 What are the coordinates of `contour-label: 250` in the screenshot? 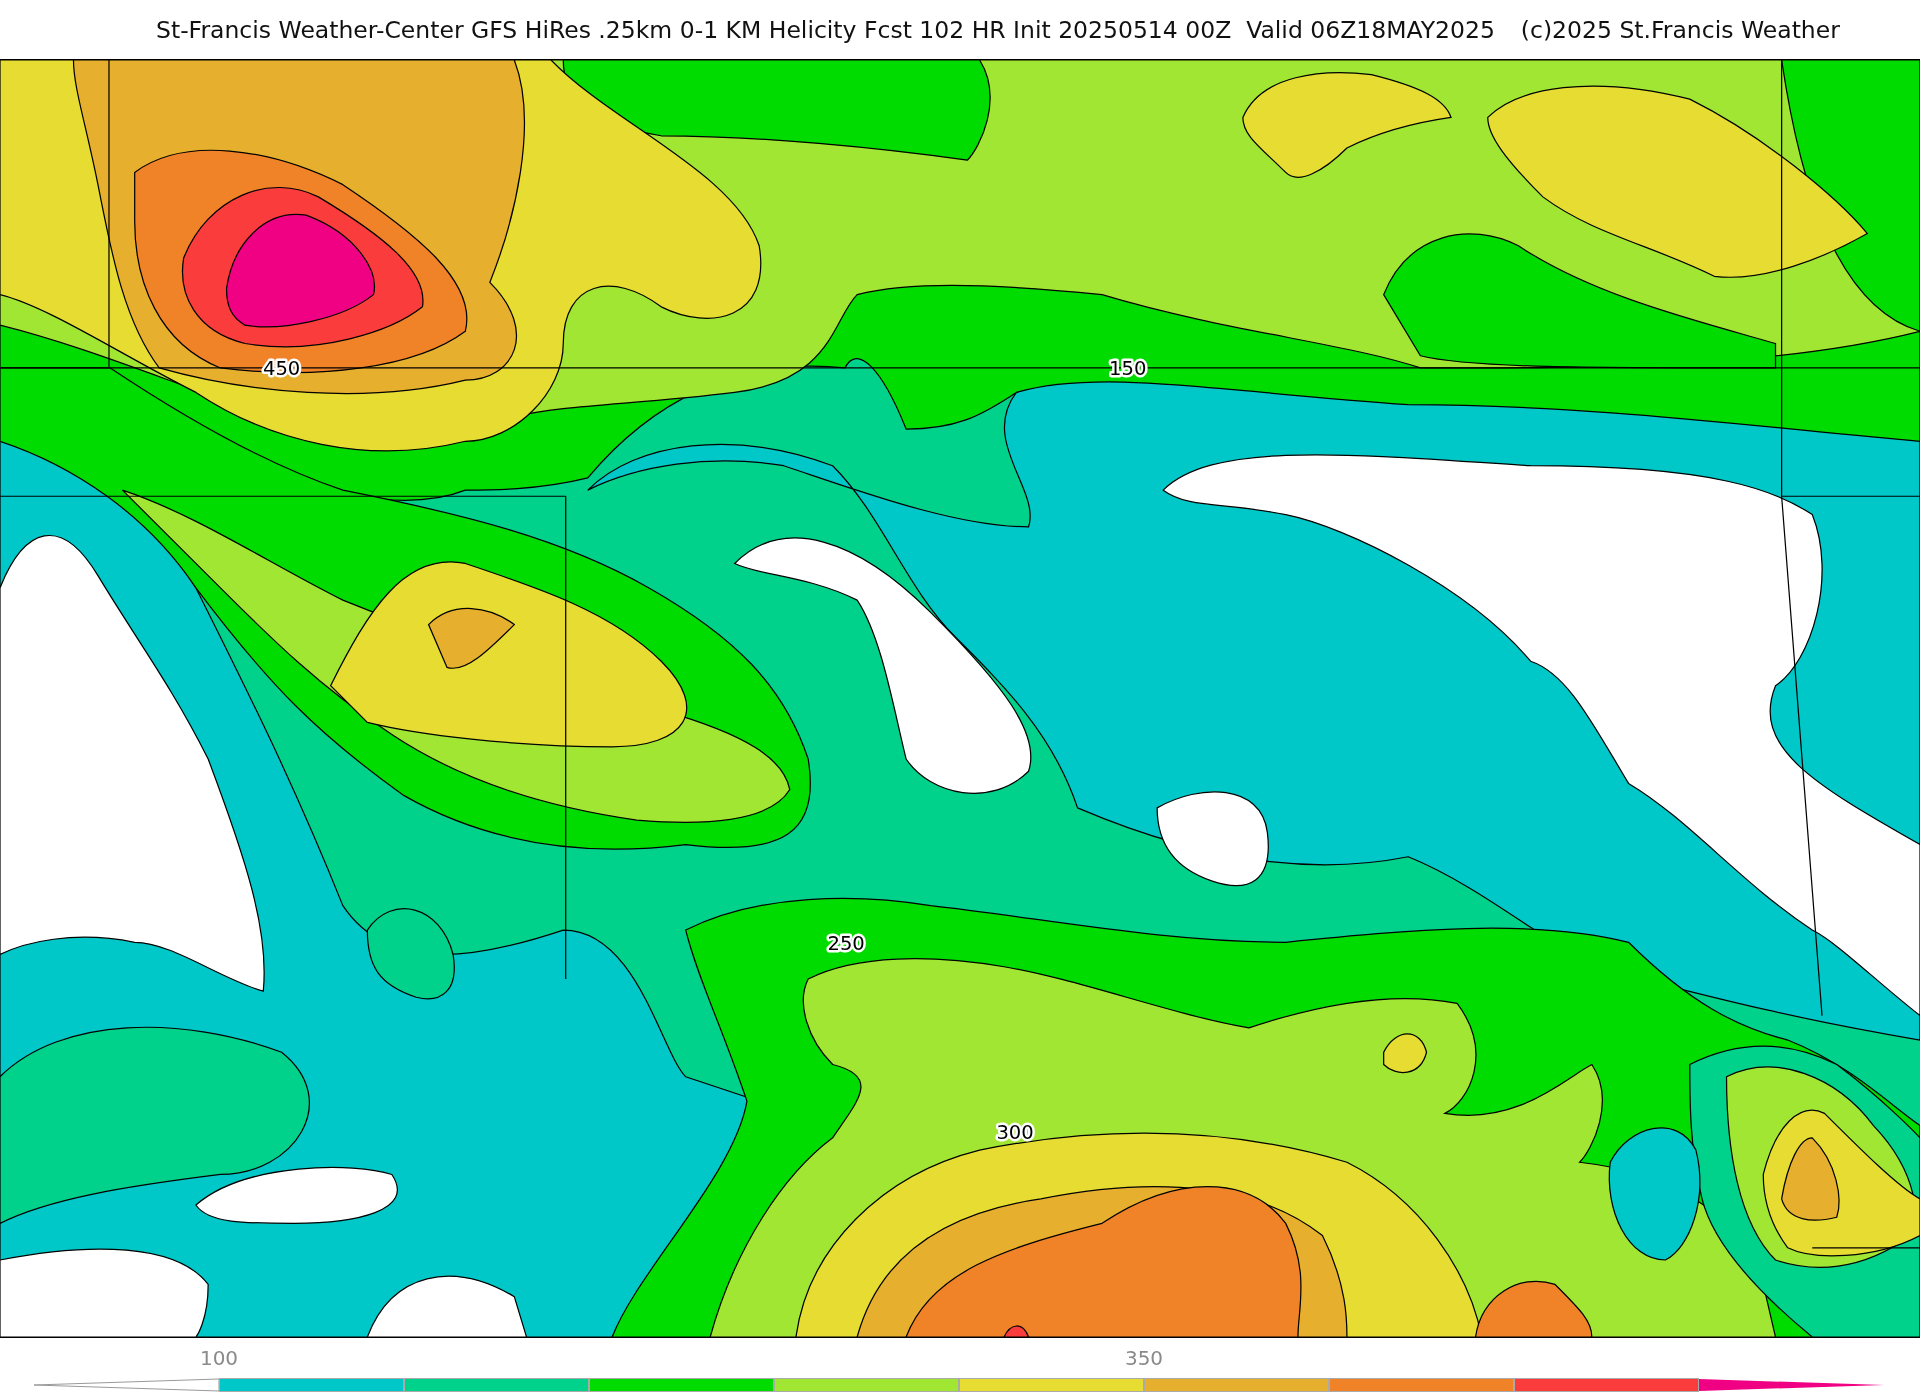 It's located at (846, 943).